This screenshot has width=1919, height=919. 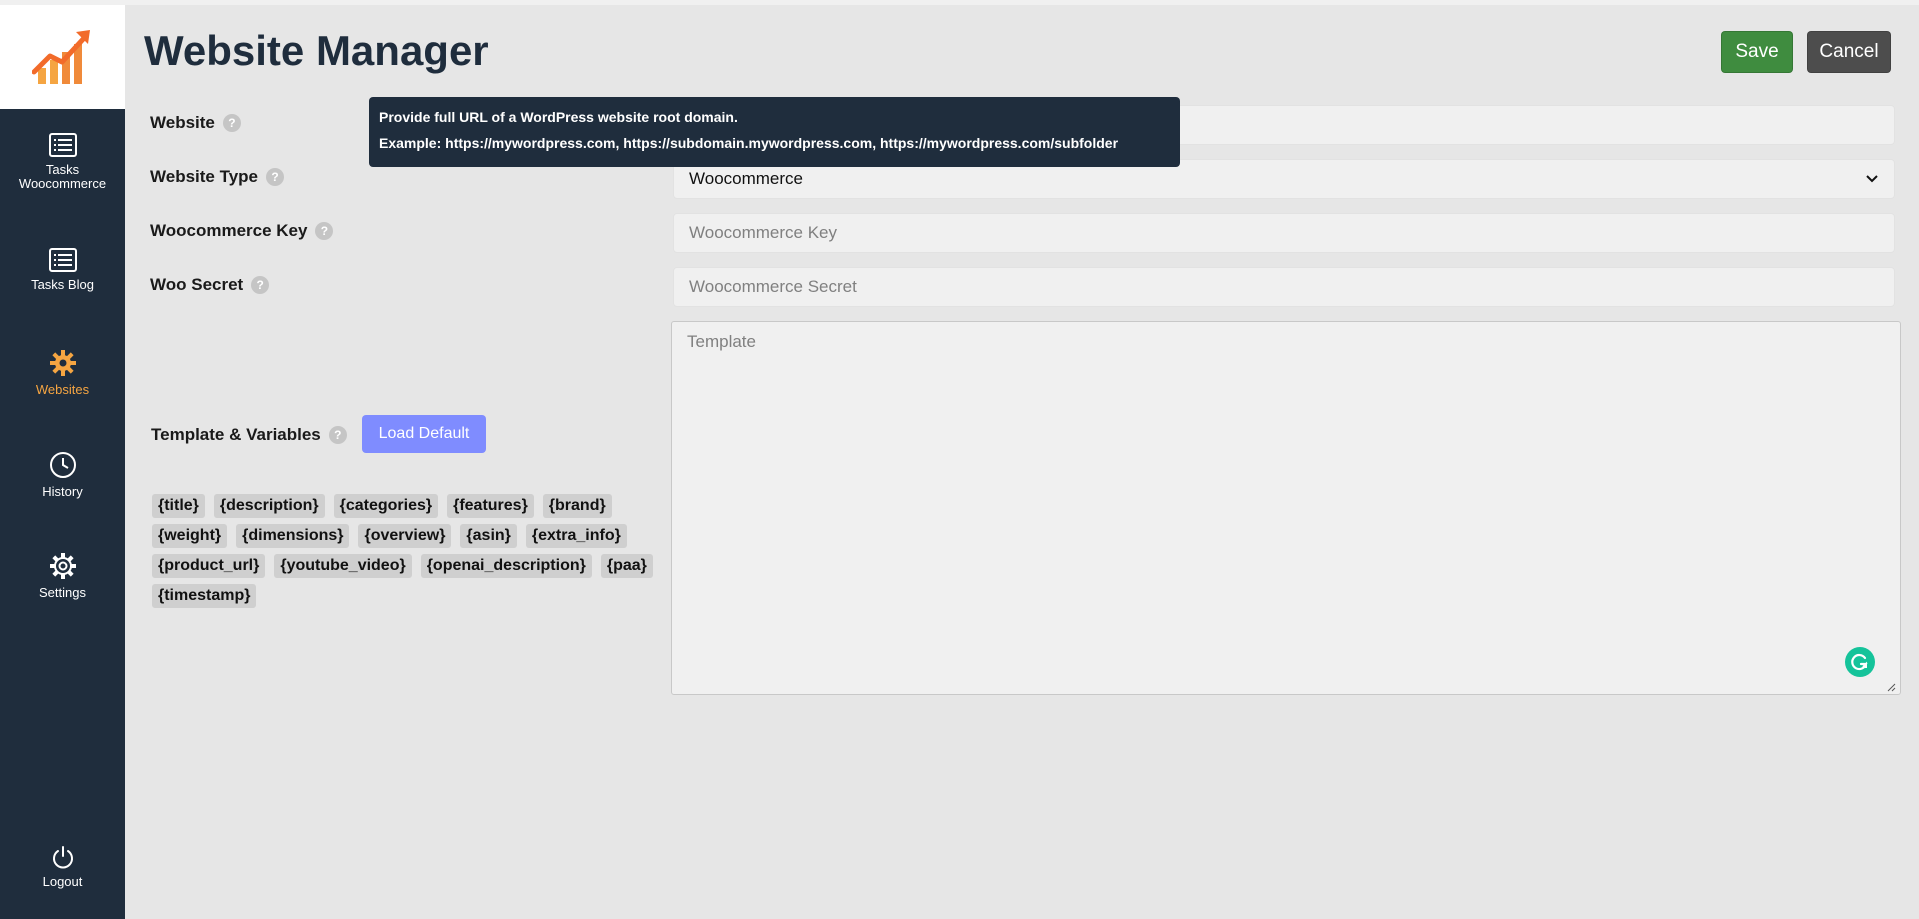 I want to click on woocommerce-key-label-text: Woocommerce Key, so click(x=229, y=230).